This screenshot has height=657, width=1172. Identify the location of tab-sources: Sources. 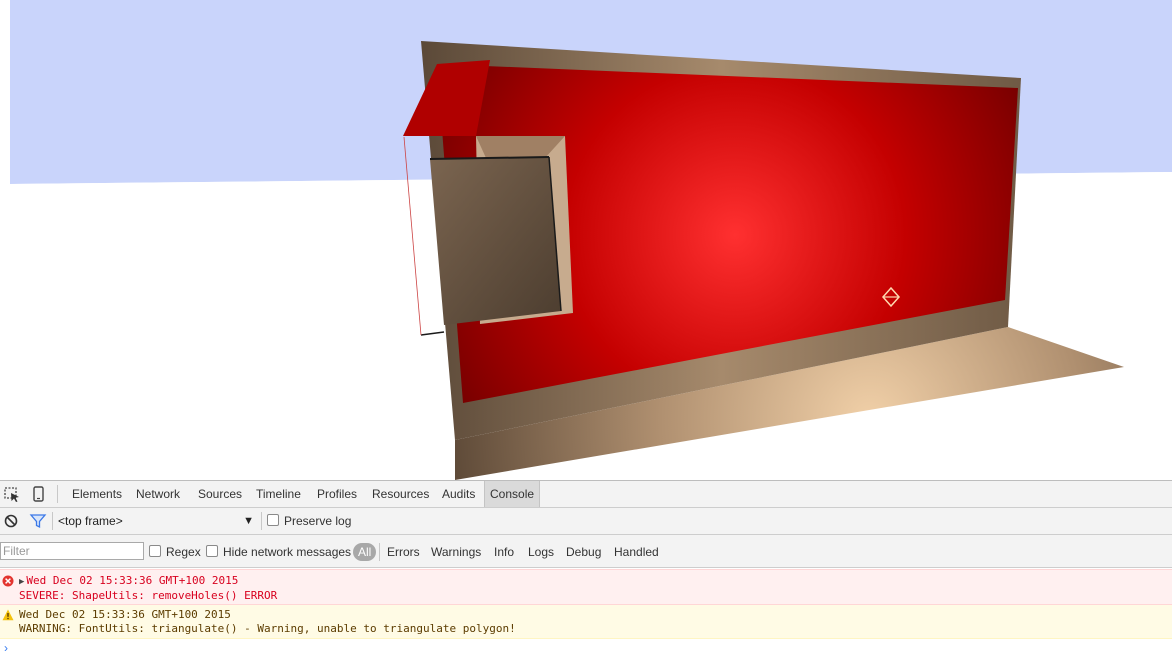
(220, 494).